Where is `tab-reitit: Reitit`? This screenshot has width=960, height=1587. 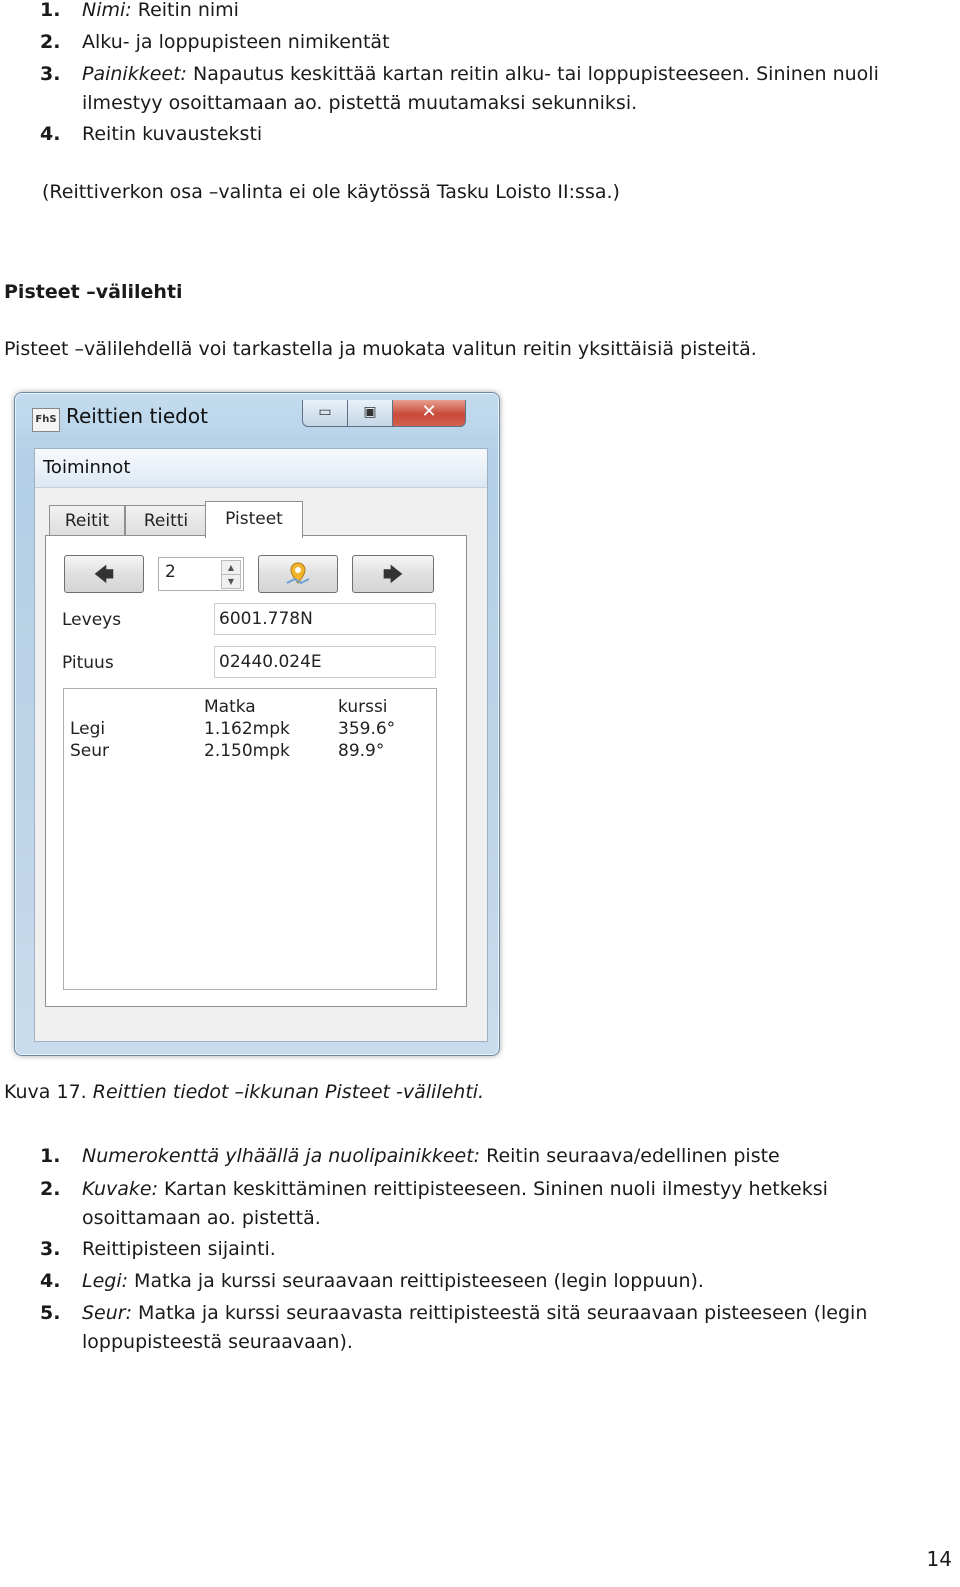 tab-reitit: Reitit is located at coordinates (87, 520).